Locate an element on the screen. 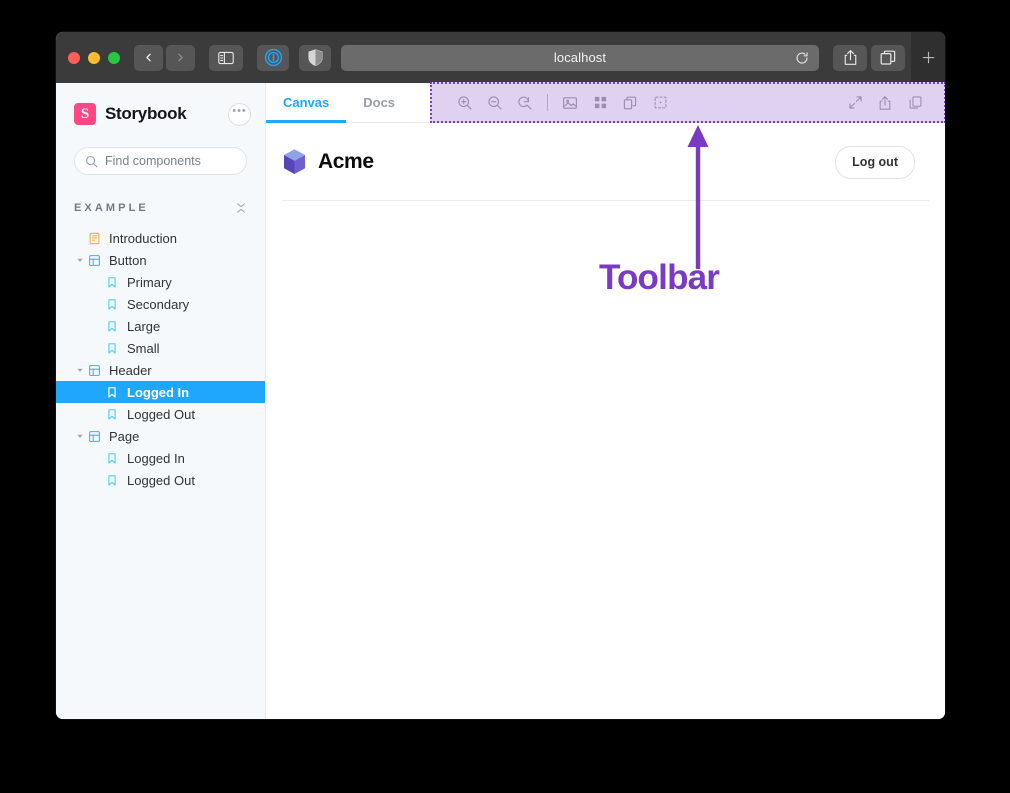 The width and height of the screenshot is (1010, 793). zoom-reset-icon is located at coordinates (525, 103).